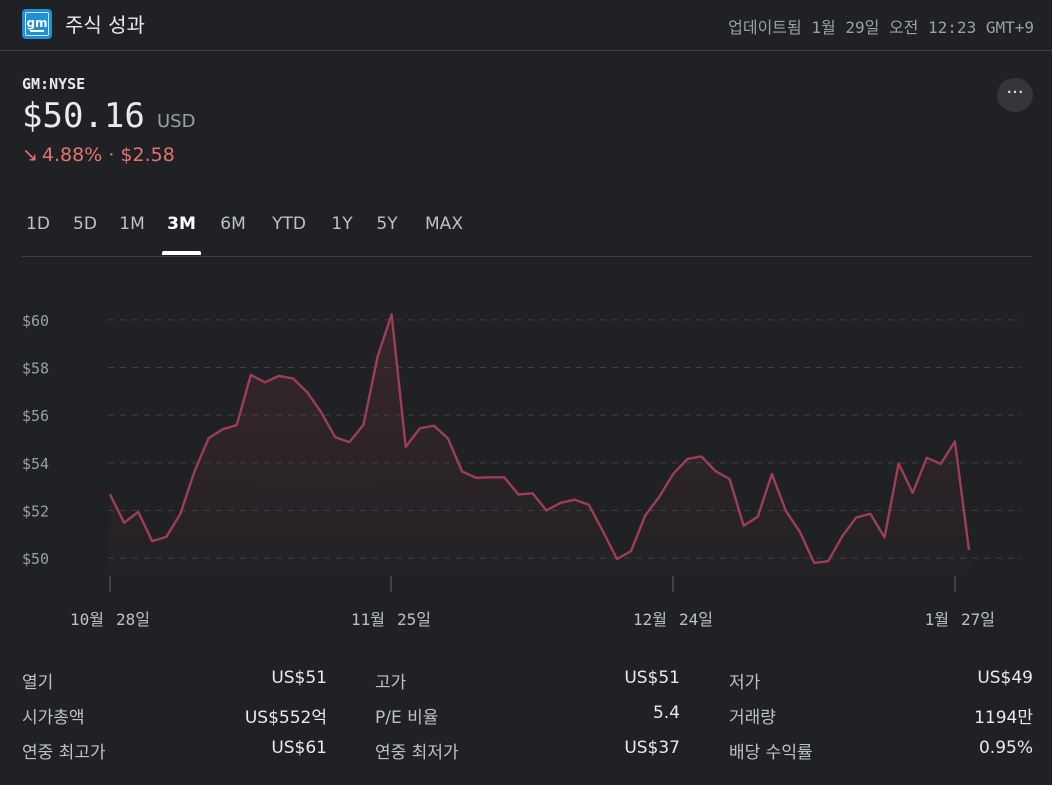 This screenshot has height=785, width=1052. I want to click on updated-timestamp: 업데이트됨 1월 29일 오전 12:23 GMT+9, so click(881, 27).